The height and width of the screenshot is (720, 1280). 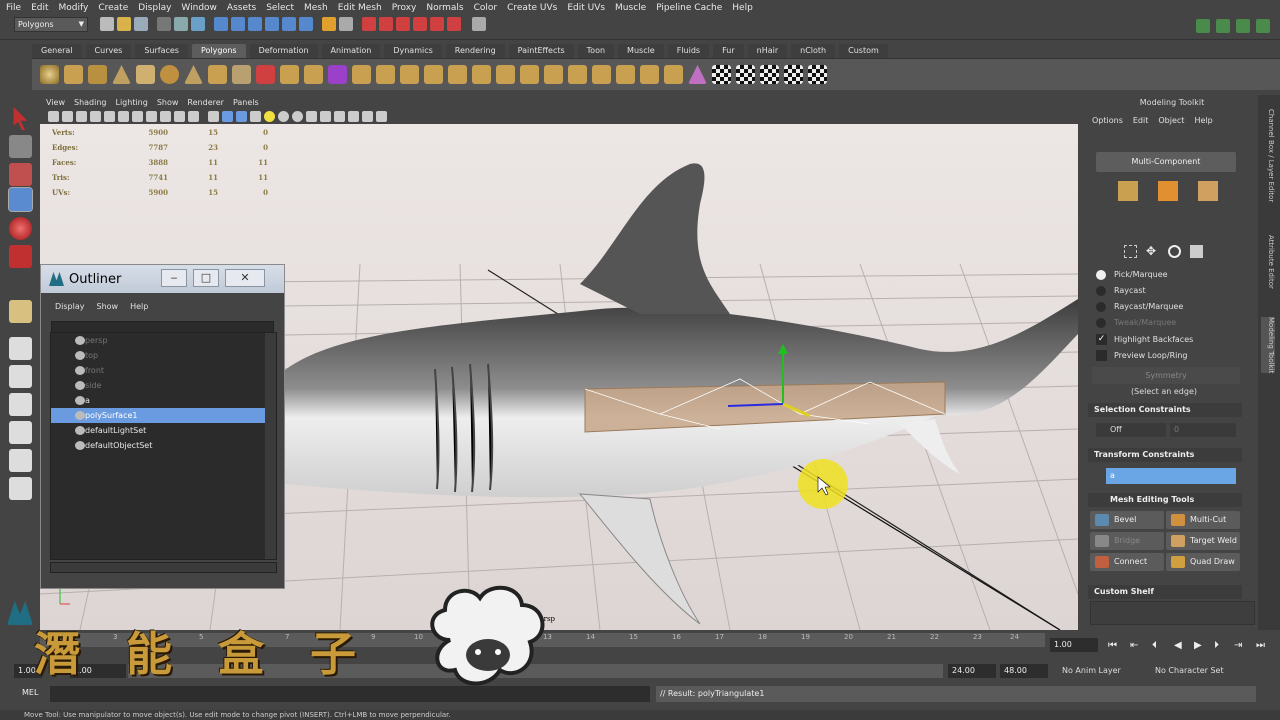 I want to click on menu-file: File, so click(x=13, y=8).